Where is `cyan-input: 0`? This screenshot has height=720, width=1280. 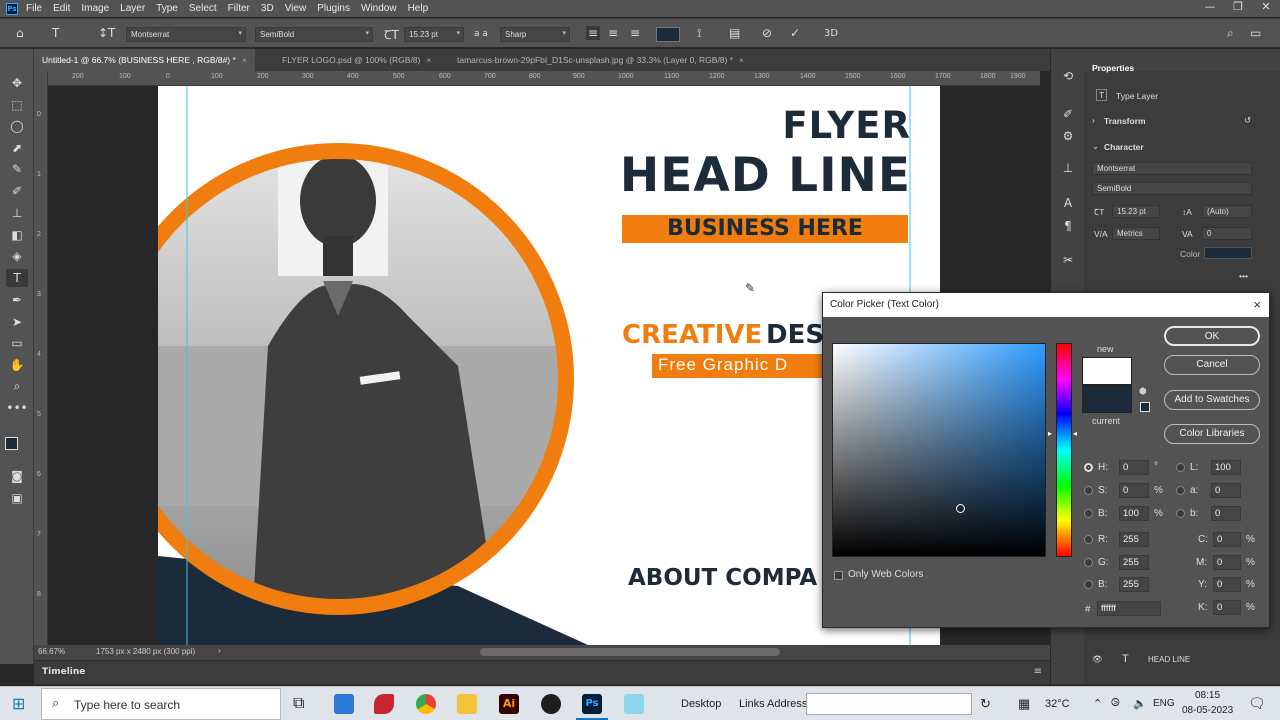
cyan-input: 0 is located at coordinates (1227, 539).